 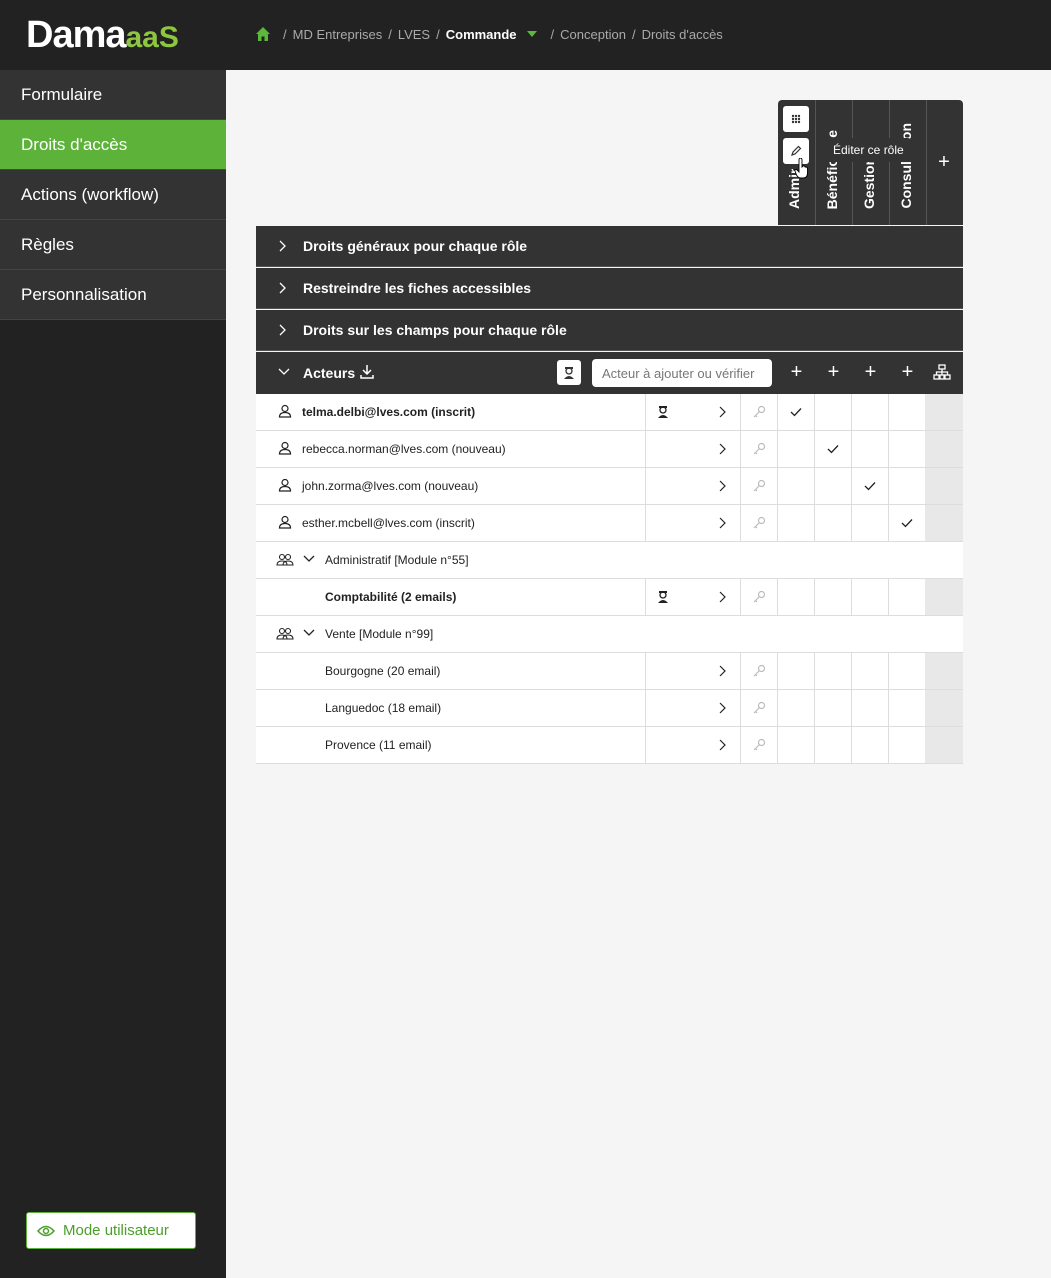 I want to click on breadcrumb-item-lves: LVES, so click(x=414, y=34).